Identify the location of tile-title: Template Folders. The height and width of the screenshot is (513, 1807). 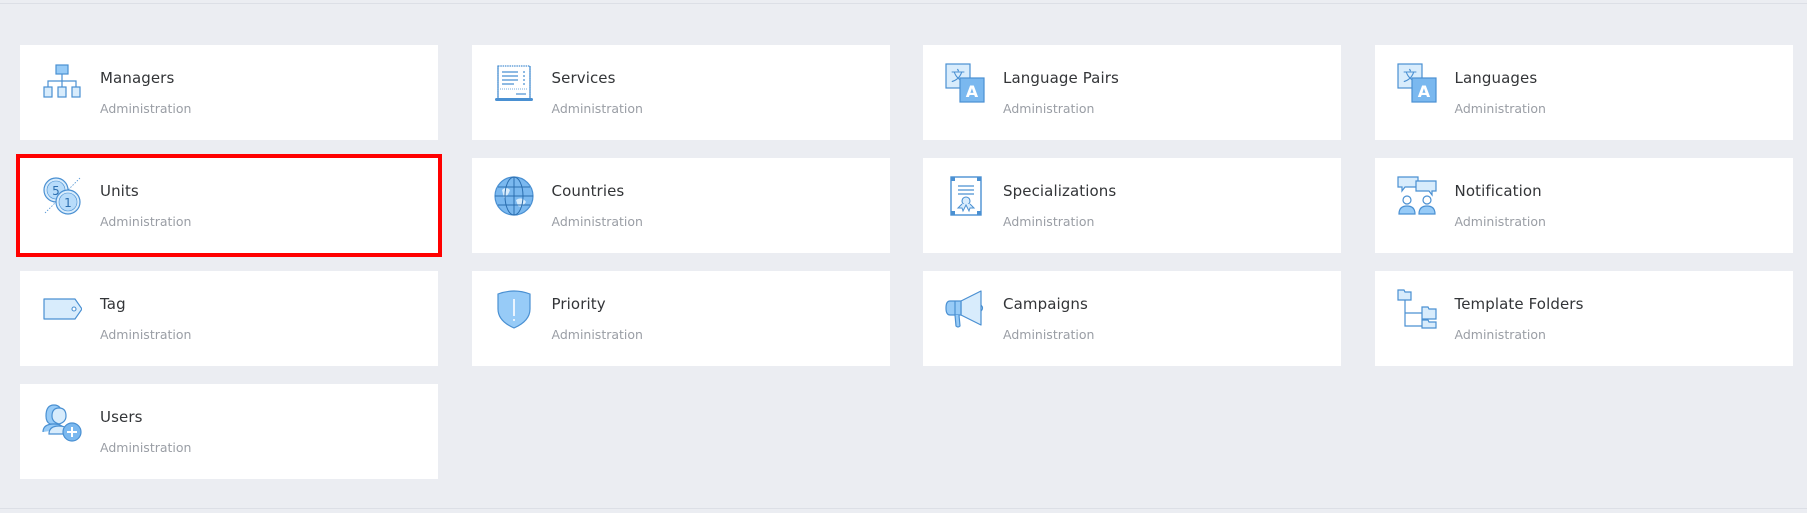
(1519, 304).